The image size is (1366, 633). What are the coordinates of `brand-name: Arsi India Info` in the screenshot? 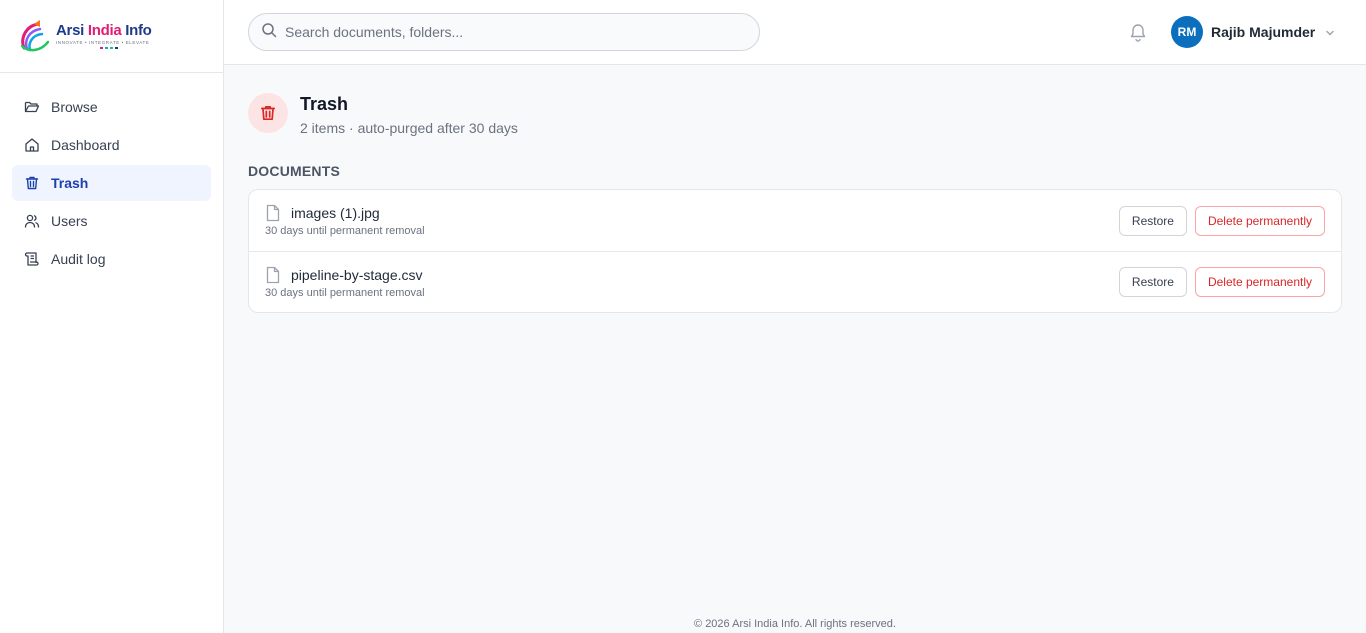 It's located at (104, 31).